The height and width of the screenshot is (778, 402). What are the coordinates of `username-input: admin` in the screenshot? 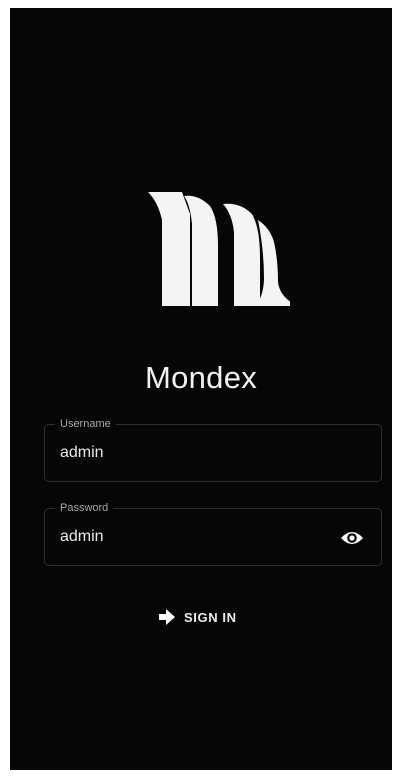 It's located at (190, 453).